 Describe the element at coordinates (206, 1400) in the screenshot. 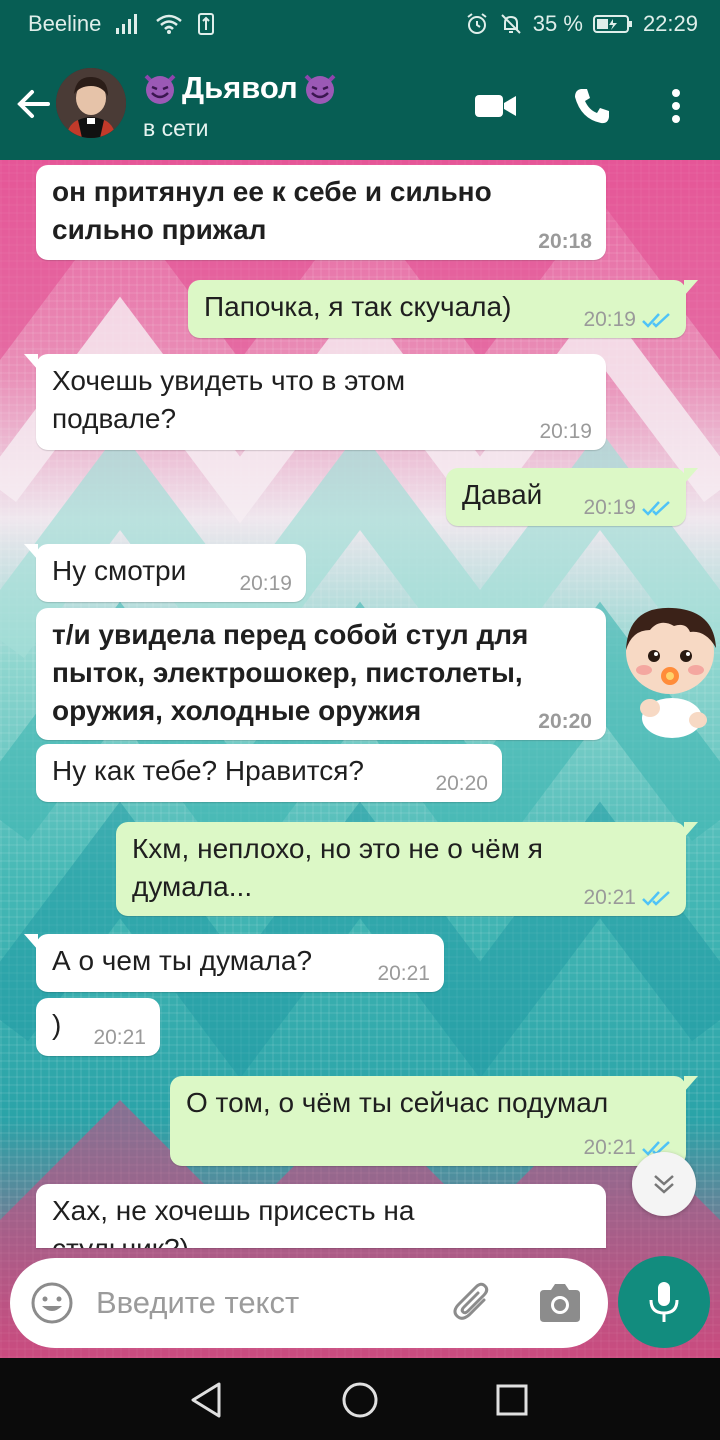

I see `nav-back-icon` at that location.